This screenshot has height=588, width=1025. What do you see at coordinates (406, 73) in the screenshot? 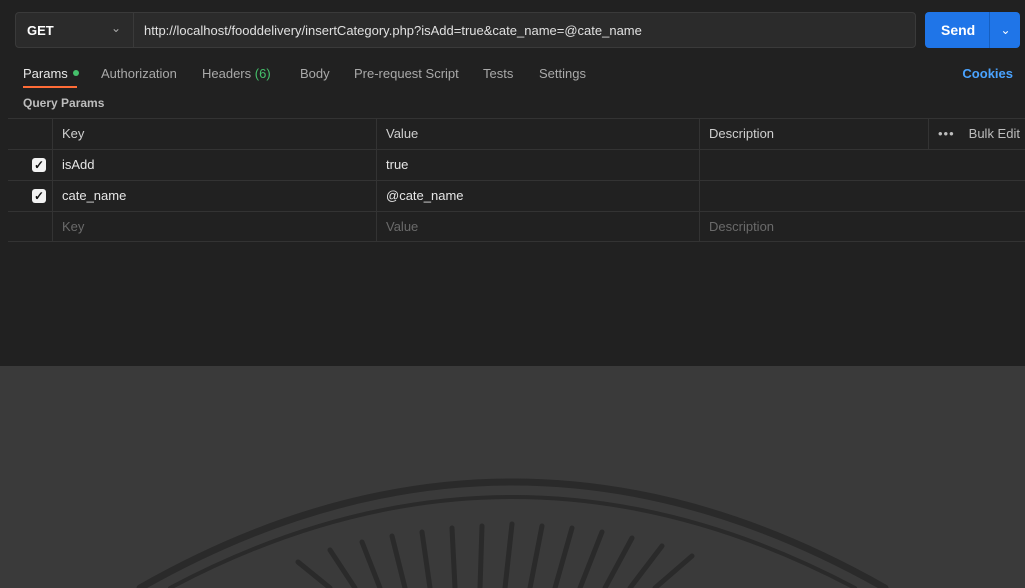
I see `tab-pre-request-script: Pre-request Script` at bounding box center [406, 73].